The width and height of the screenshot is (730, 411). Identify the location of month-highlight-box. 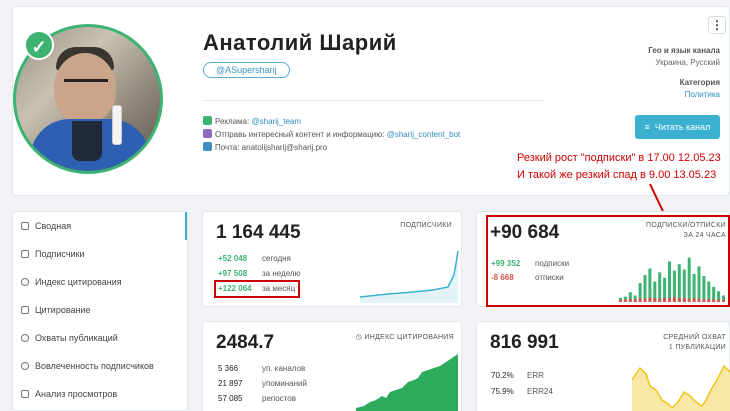
(257, 289).